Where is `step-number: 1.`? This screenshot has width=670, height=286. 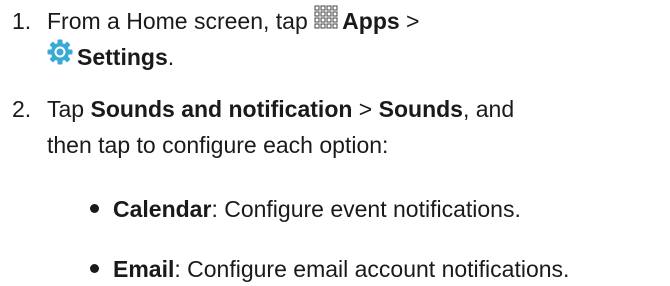 step-number: 1. is located at coordinates (22, 21).